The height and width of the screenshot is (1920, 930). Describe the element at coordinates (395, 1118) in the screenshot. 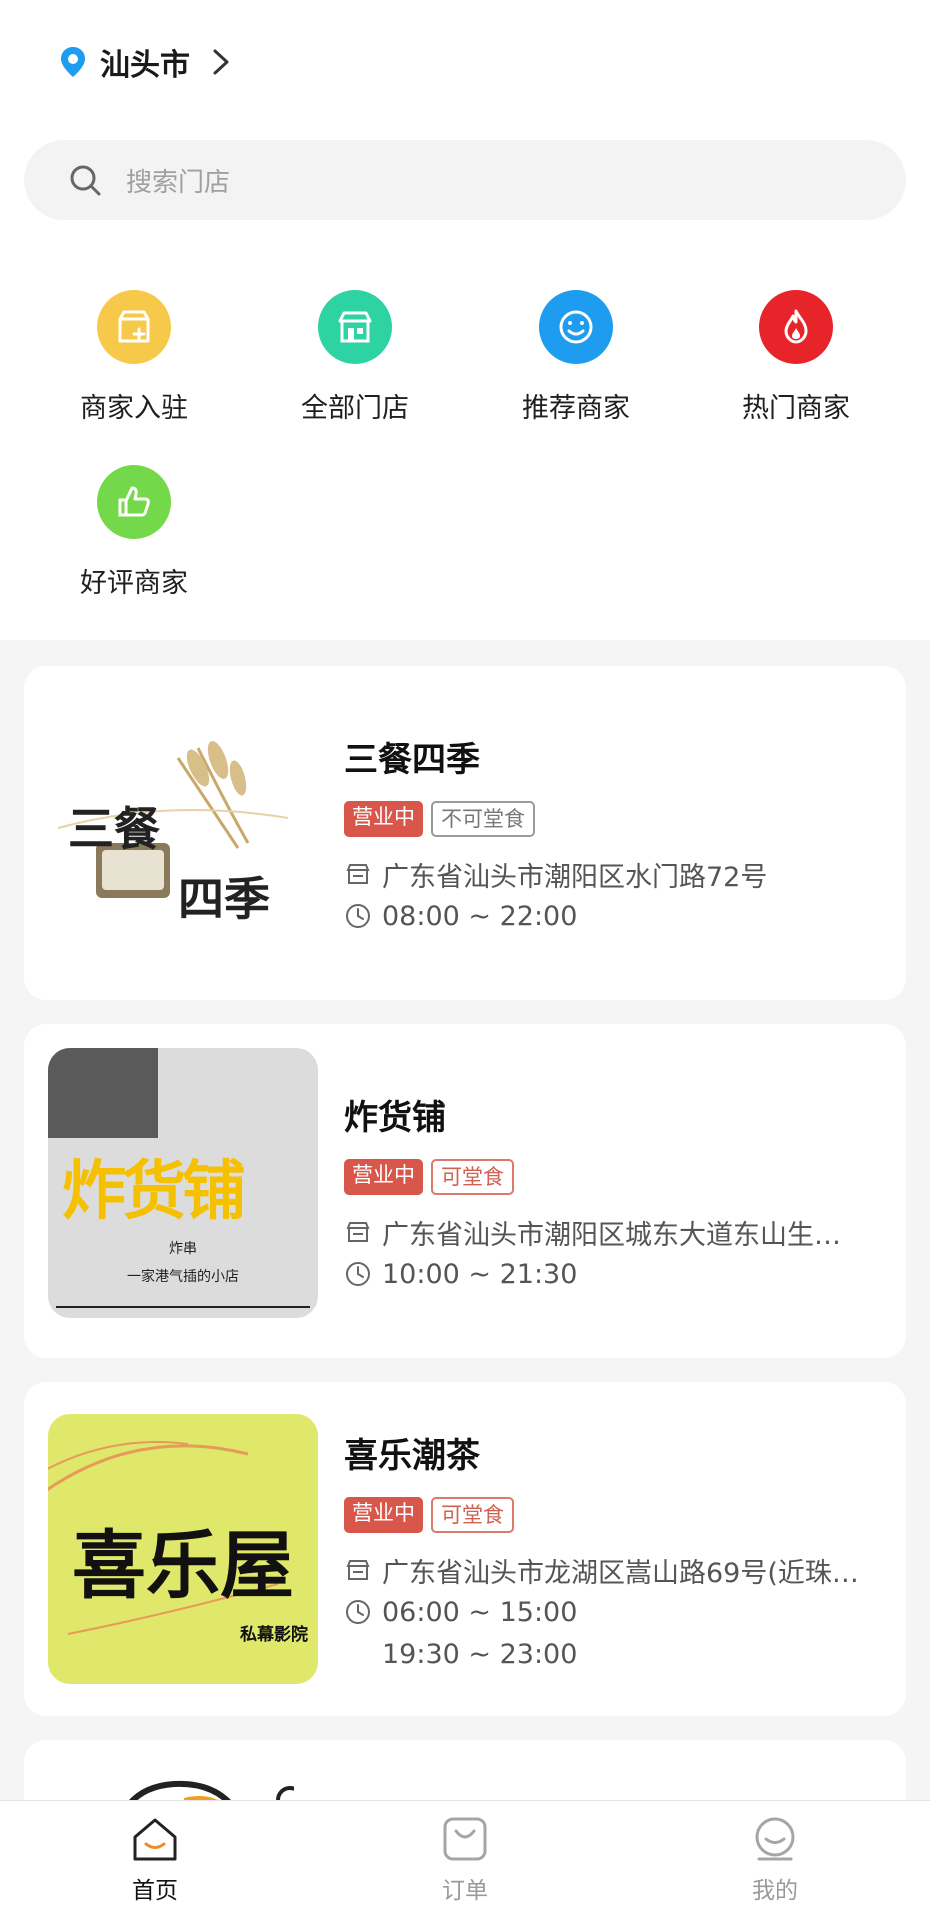

I see `shop-name: 炸货铺` at that location.